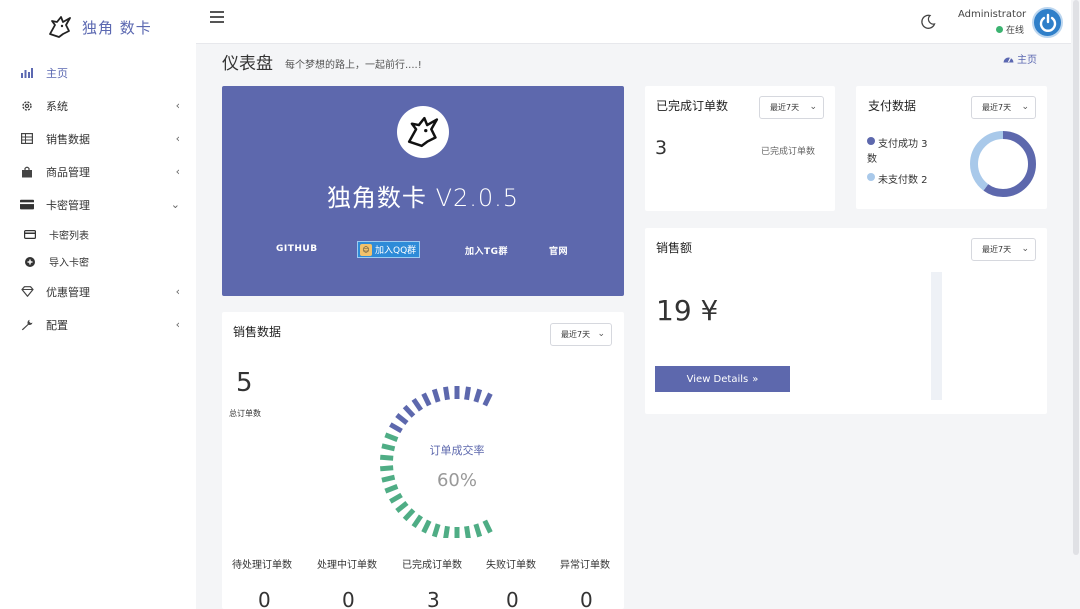 The height and width of the screenshot is (609, 1080). What do you see at coordinates (558, 250) in the screenshot?
I see `official-site-link: 官网` at bounding box center [558, 250].